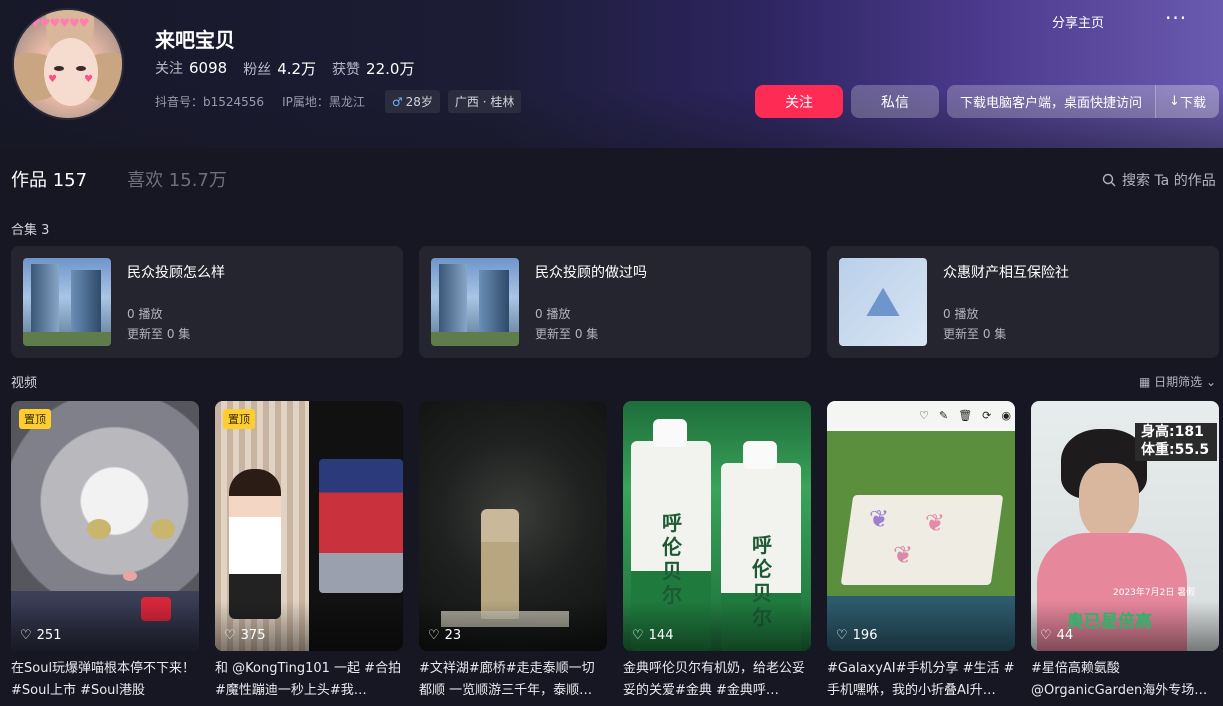 The height and width of the screenshot is (706, 1223). I want to click on search-works: 搜索 Ta 的作品, so click(1159, 180).